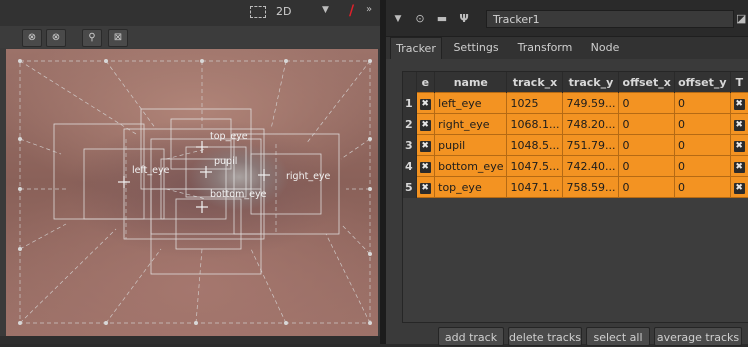 This screenshot has width=748, height=347. I want to click on node-icon: Ψ, so click(464, 19).